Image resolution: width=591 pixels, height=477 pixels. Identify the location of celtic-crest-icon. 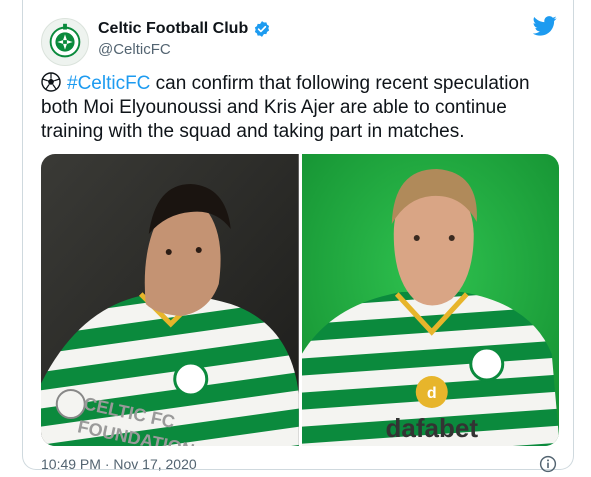
(65, 40).